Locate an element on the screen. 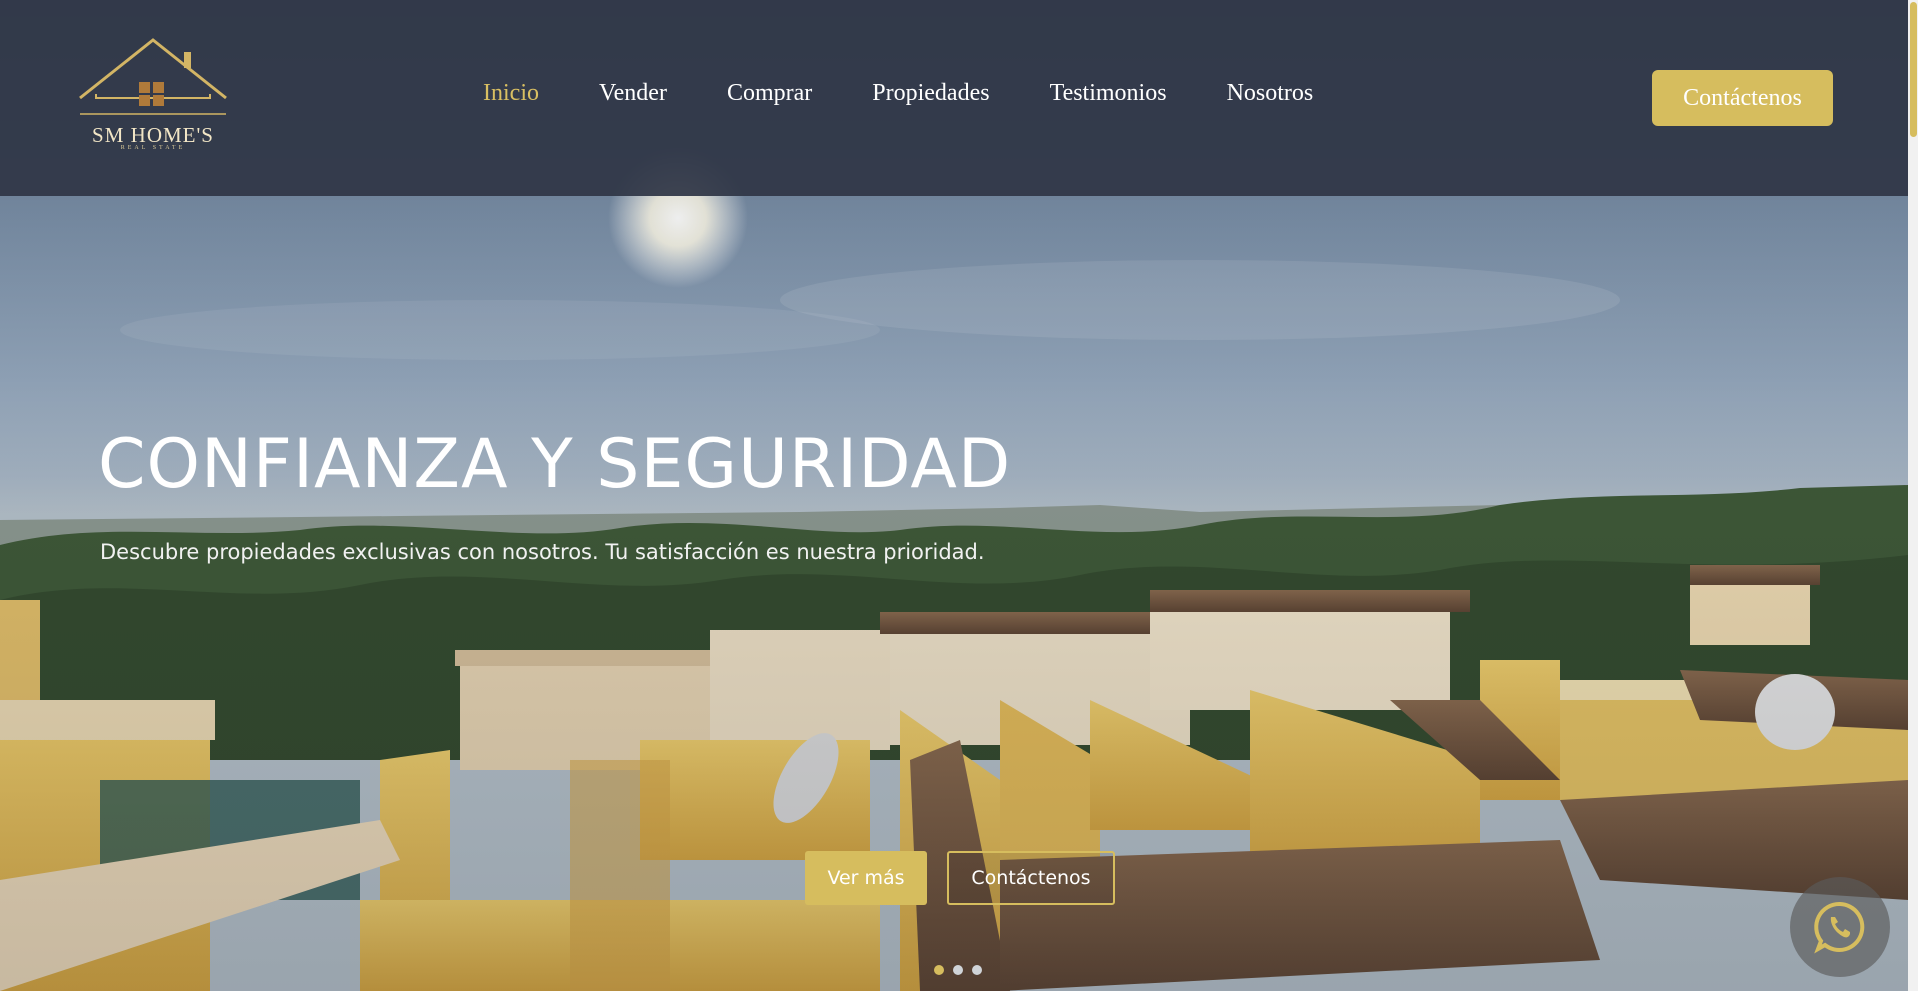  scrollbar-thumb is located at coordinates (1913, 69).